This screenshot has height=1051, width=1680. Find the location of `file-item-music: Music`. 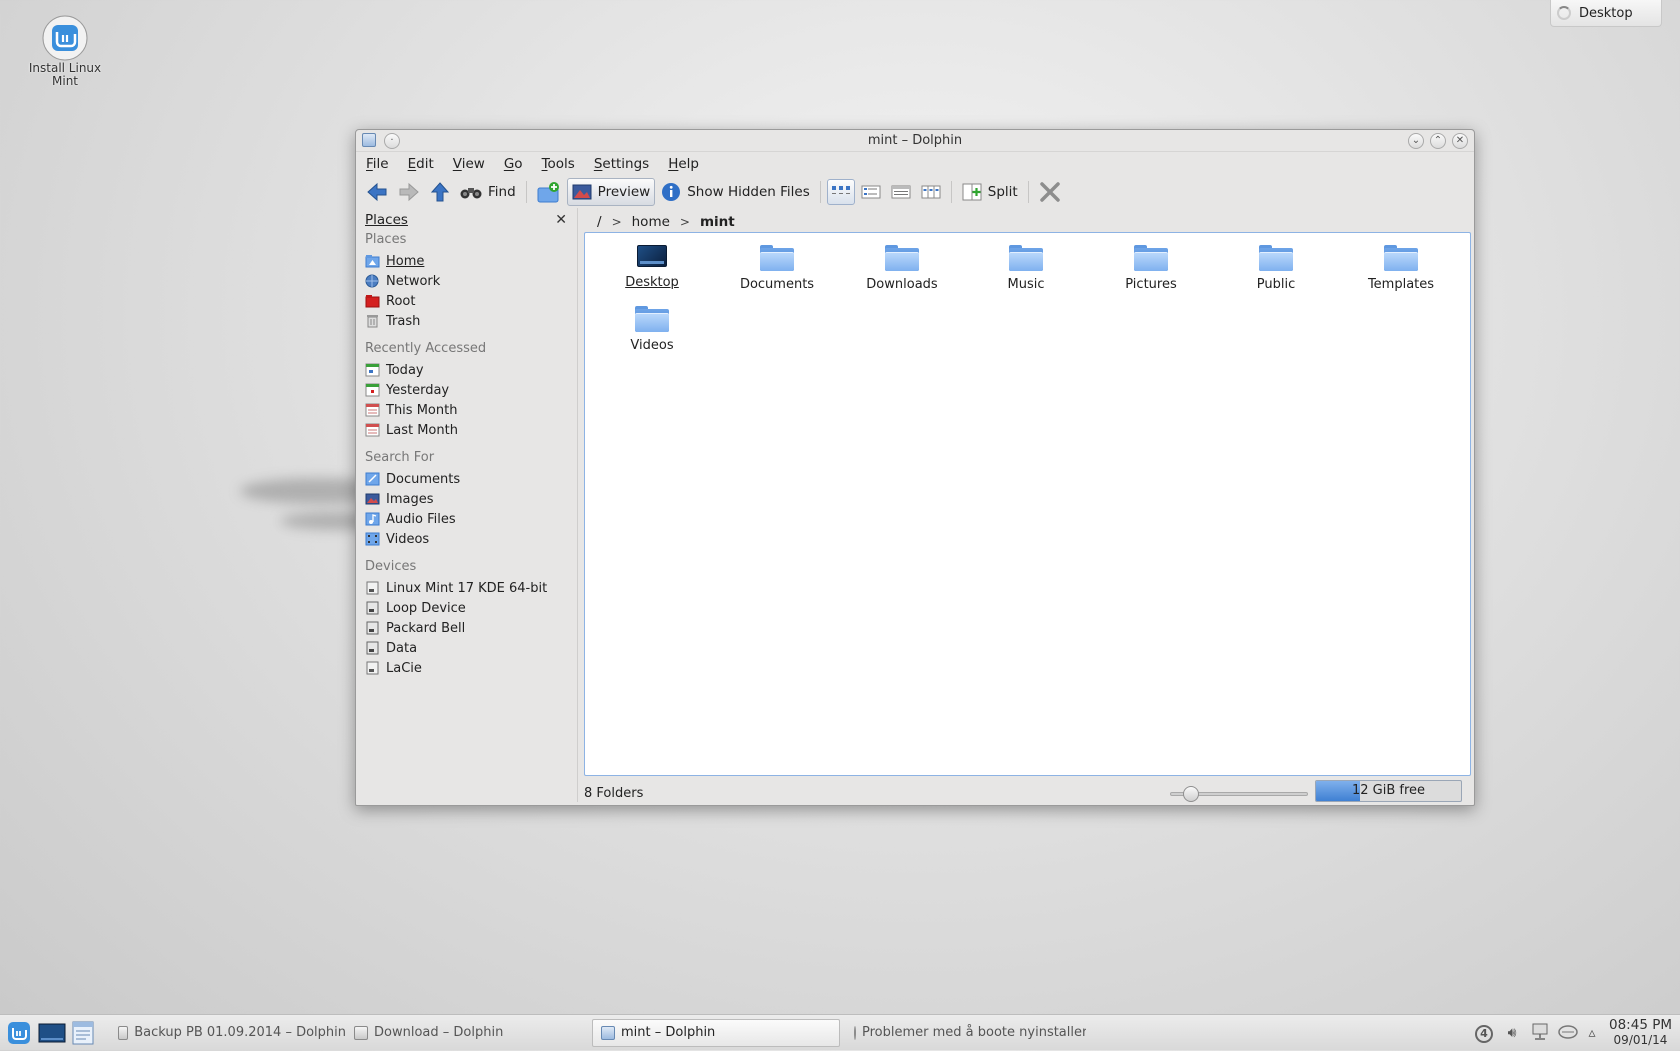

file-item-music: Music is located at coordinates (1026, 268).